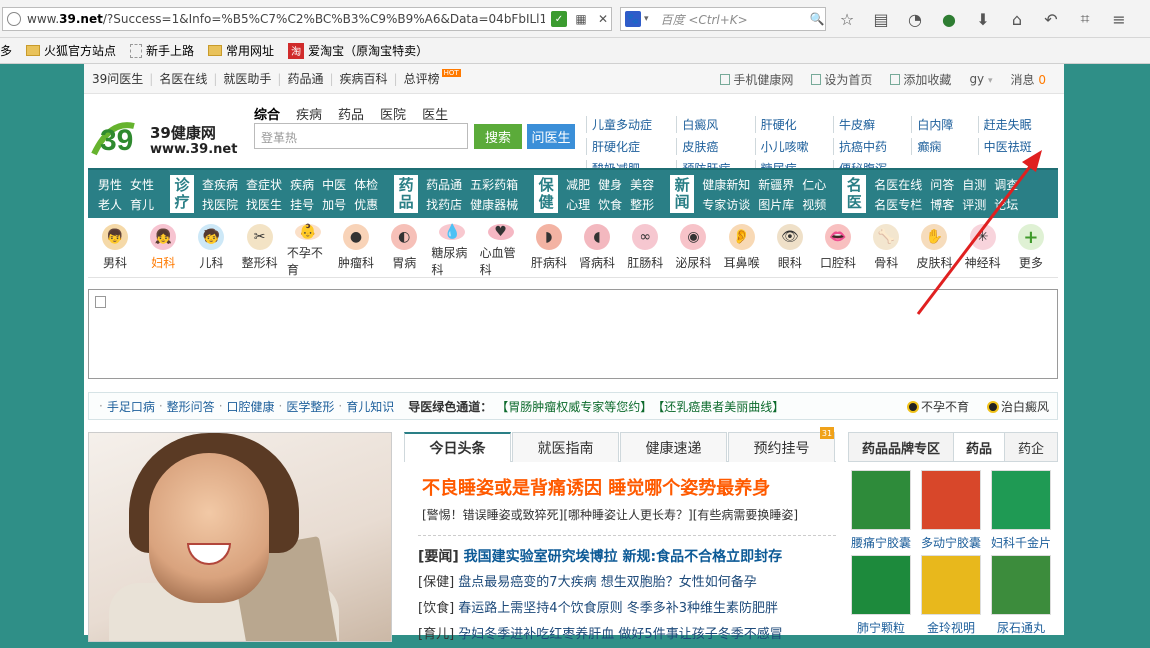 This screenshot has height=648, width=1150. I want to click on tab-companies: 药企, so click(1031, 447).